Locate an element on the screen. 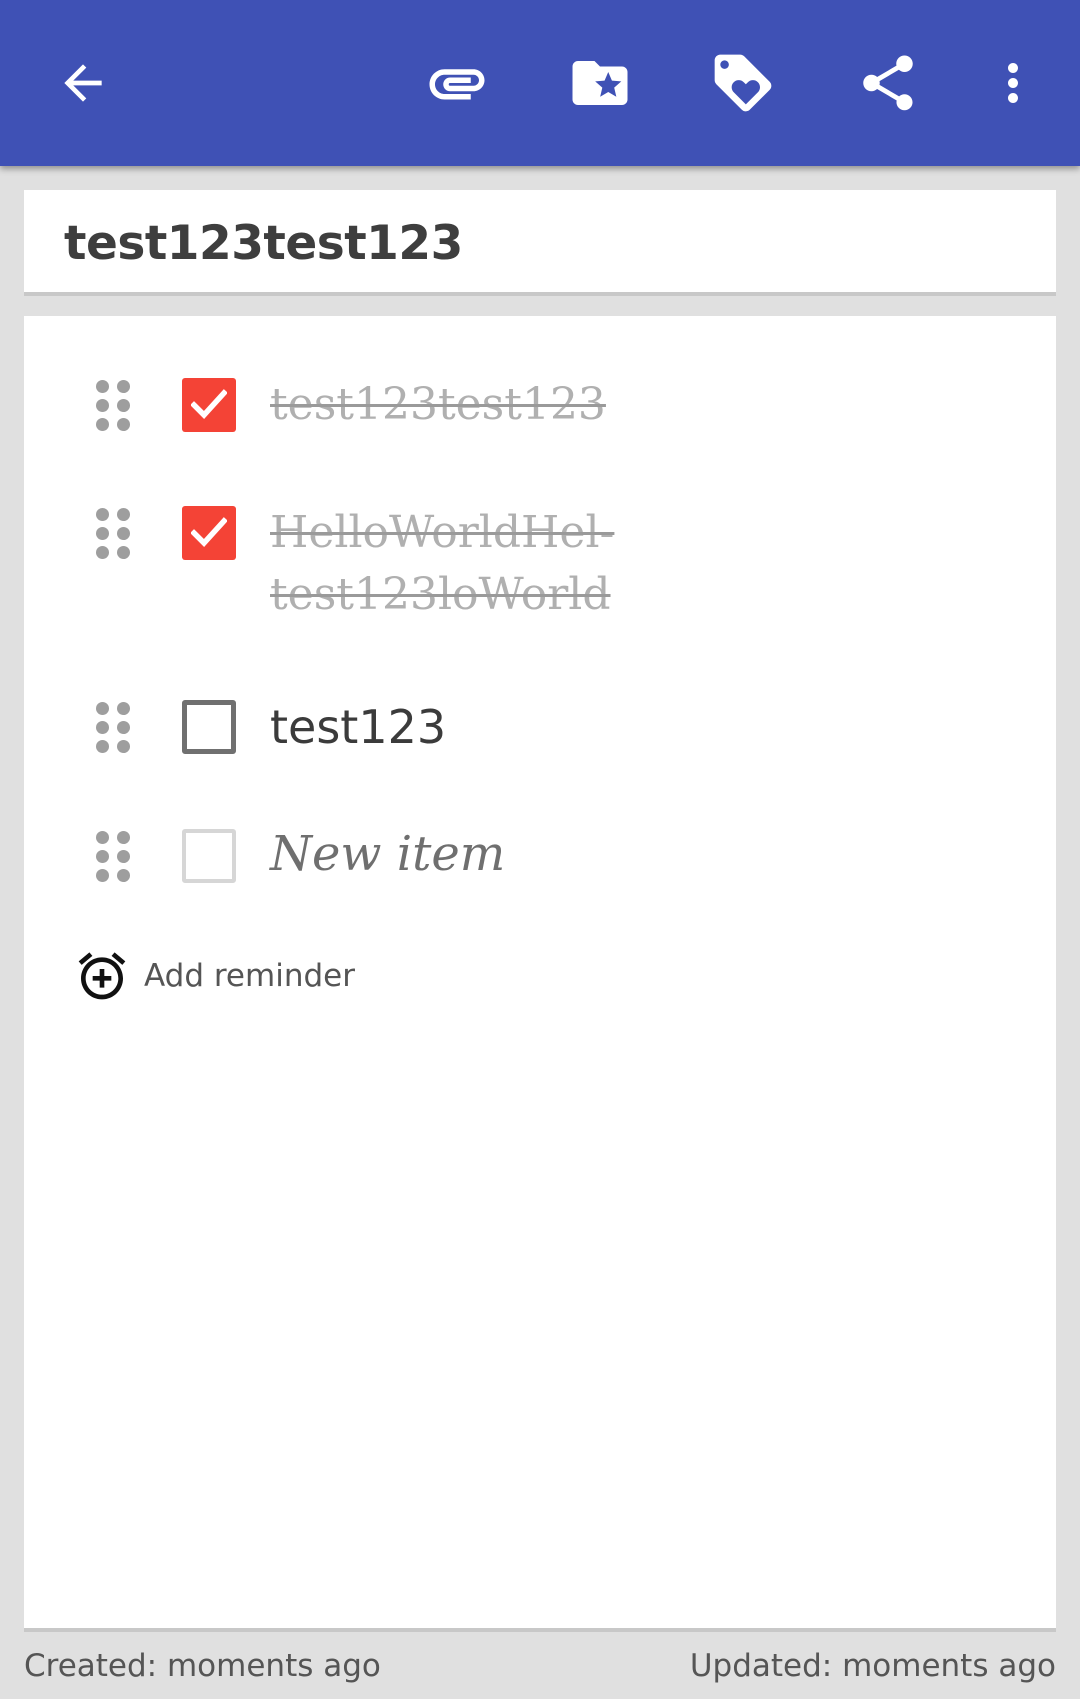  tag-button is located at coordinates (743, 83).